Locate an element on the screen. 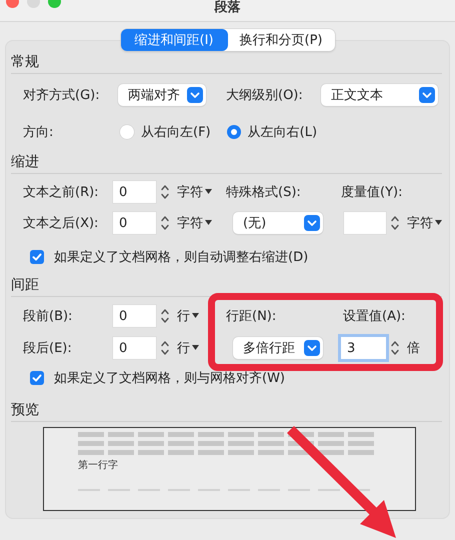 The width and height of the screenshot is (455, 540). field-label: 特殊格式(S): is located at coordinates (264, 192).